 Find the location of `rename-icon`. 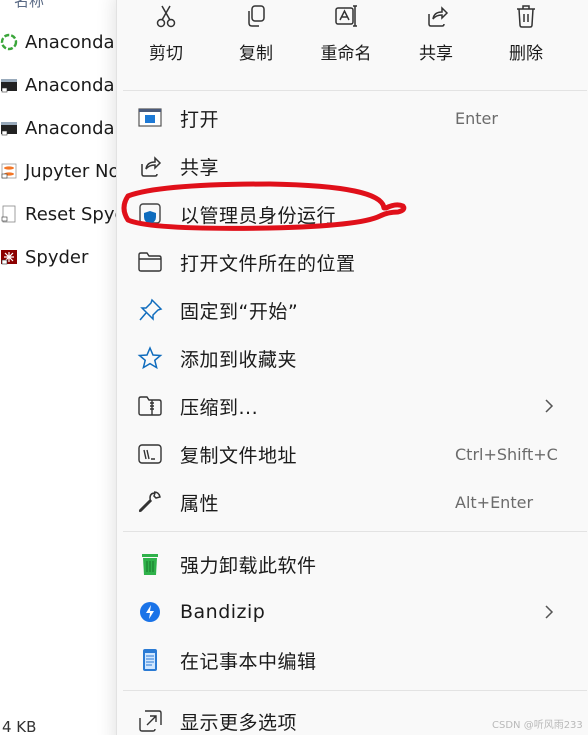

rename-icon is located at coordinates (346, 16).